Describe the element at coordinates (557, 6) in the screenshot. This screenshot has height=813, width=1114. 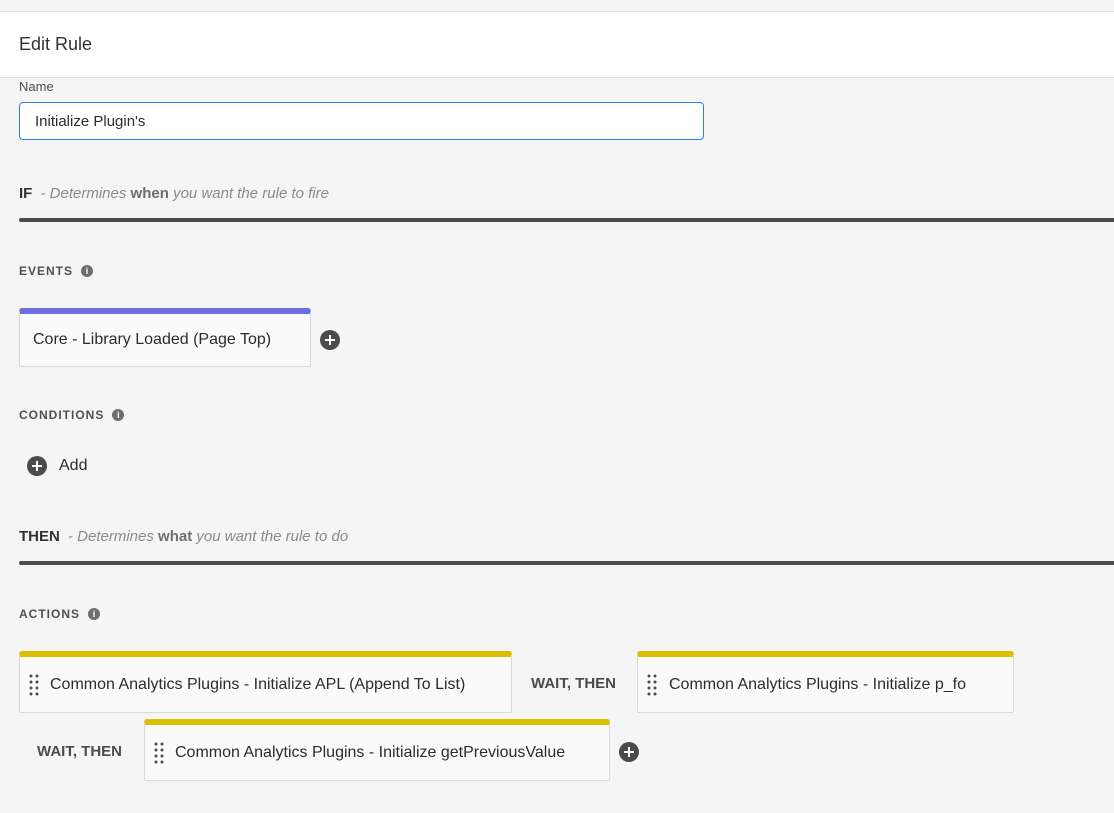
I see `top-strip` at that location.